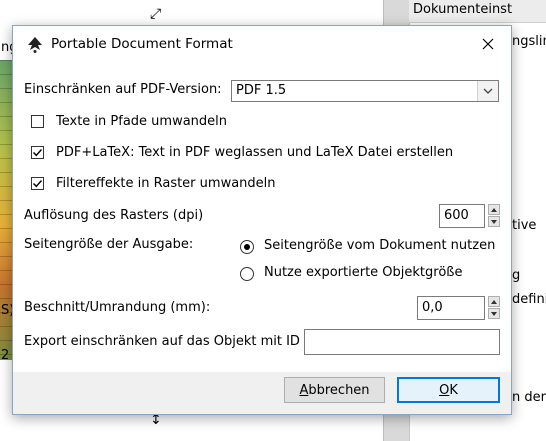 The image size is (546, 441). Describe the element at coordinates (37, 121) in the screenshot. I see `text-to-path-checkbox` at that location.